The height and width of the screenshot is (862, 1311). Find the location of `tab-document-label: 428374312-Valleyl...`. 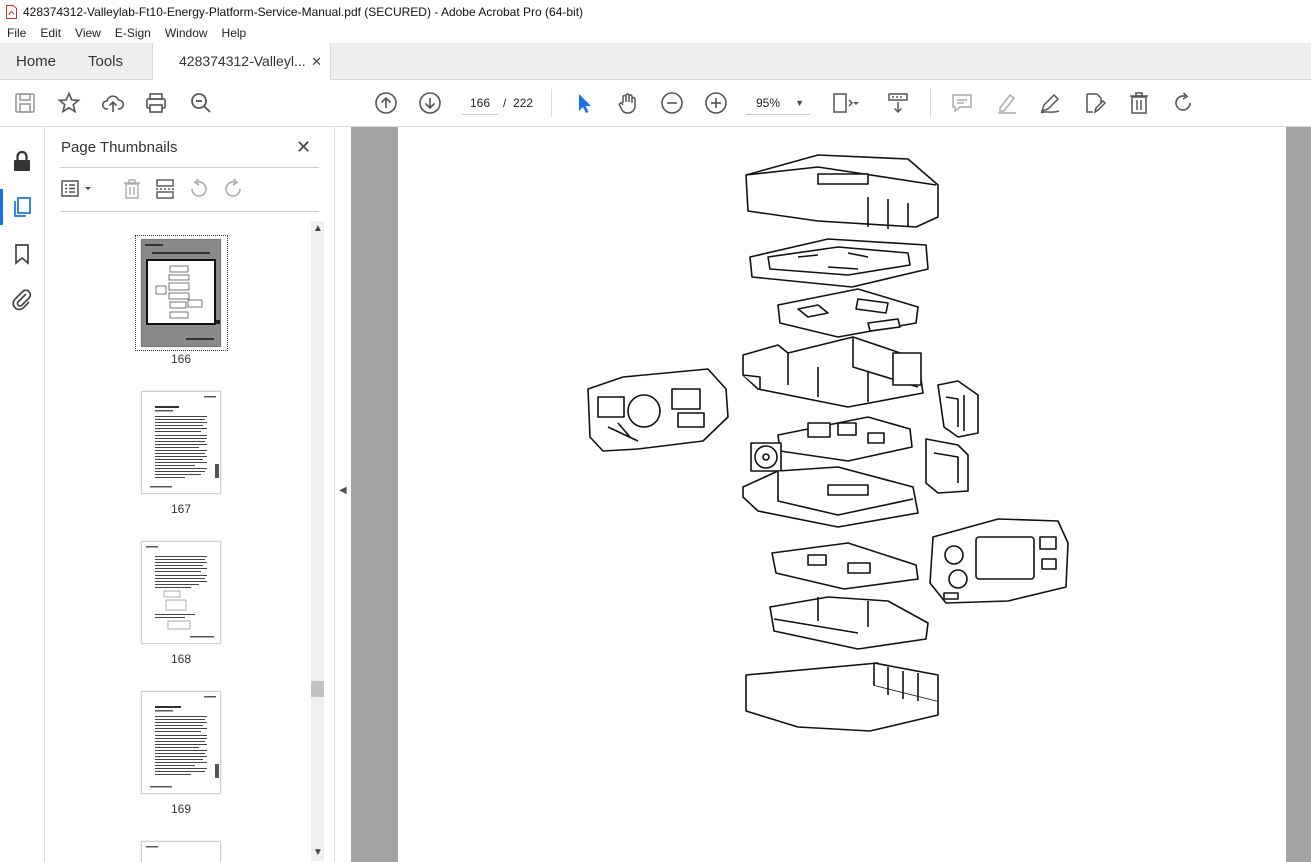

tab-document-label: 428374312-Valleyl... is located at coordinates (242, 61).